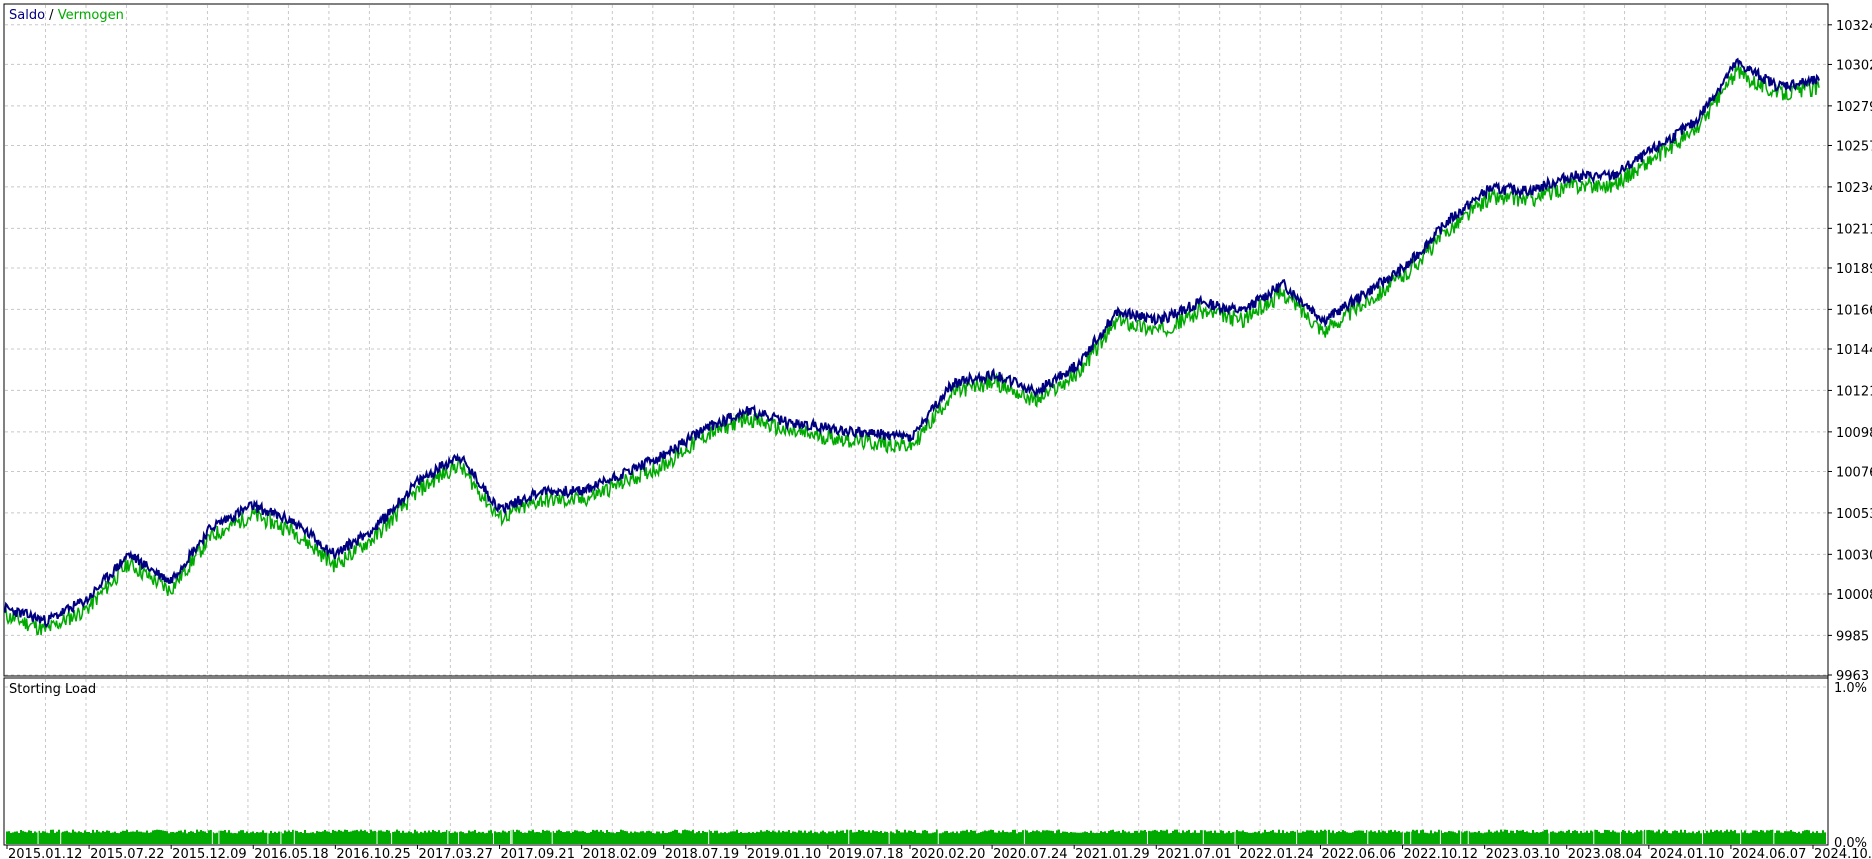 The width and height of the screenshot is (1872, 859). What do you see at coordinates (1854, 595) in the screenshot?
I see `y-tick-label: 10008` at bounding box center [1854, 595].